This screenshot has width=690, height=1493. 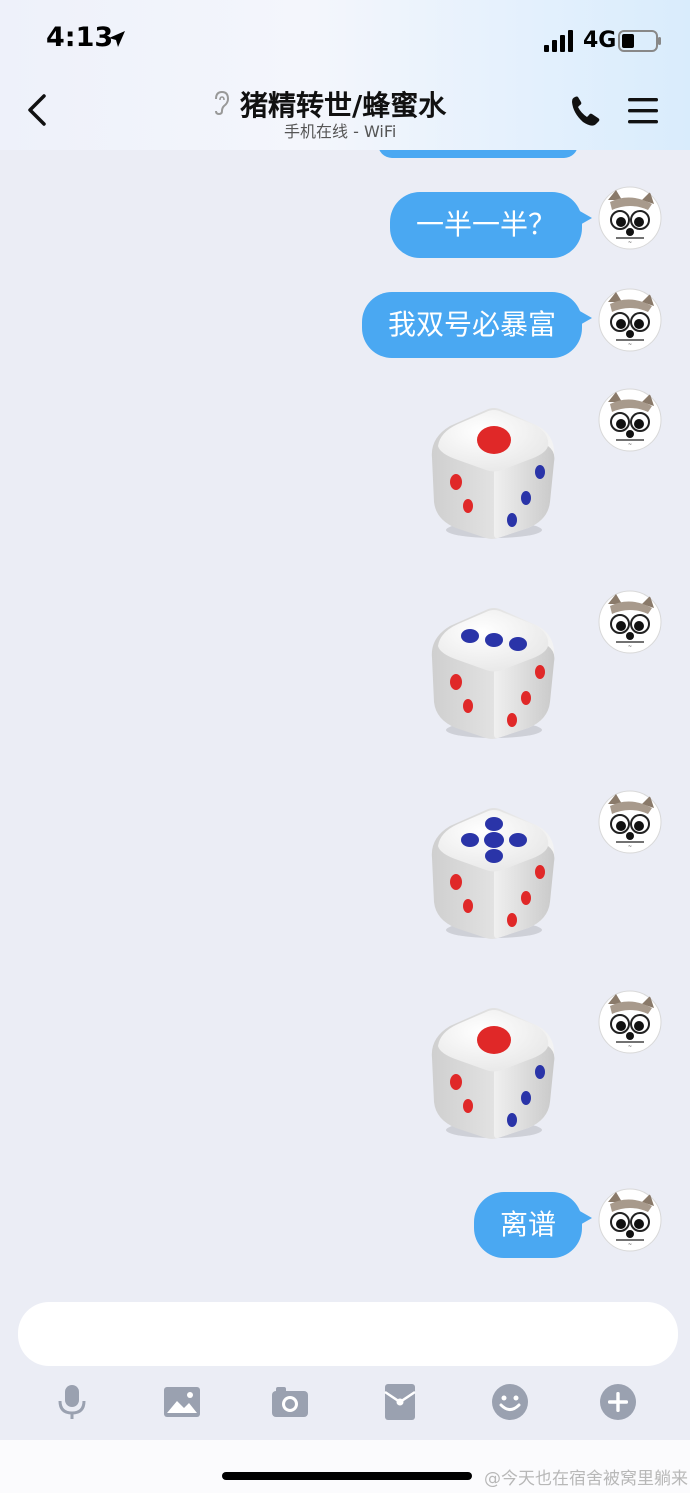 I want to click on phone-call-icon, so click(x=585, y=111).